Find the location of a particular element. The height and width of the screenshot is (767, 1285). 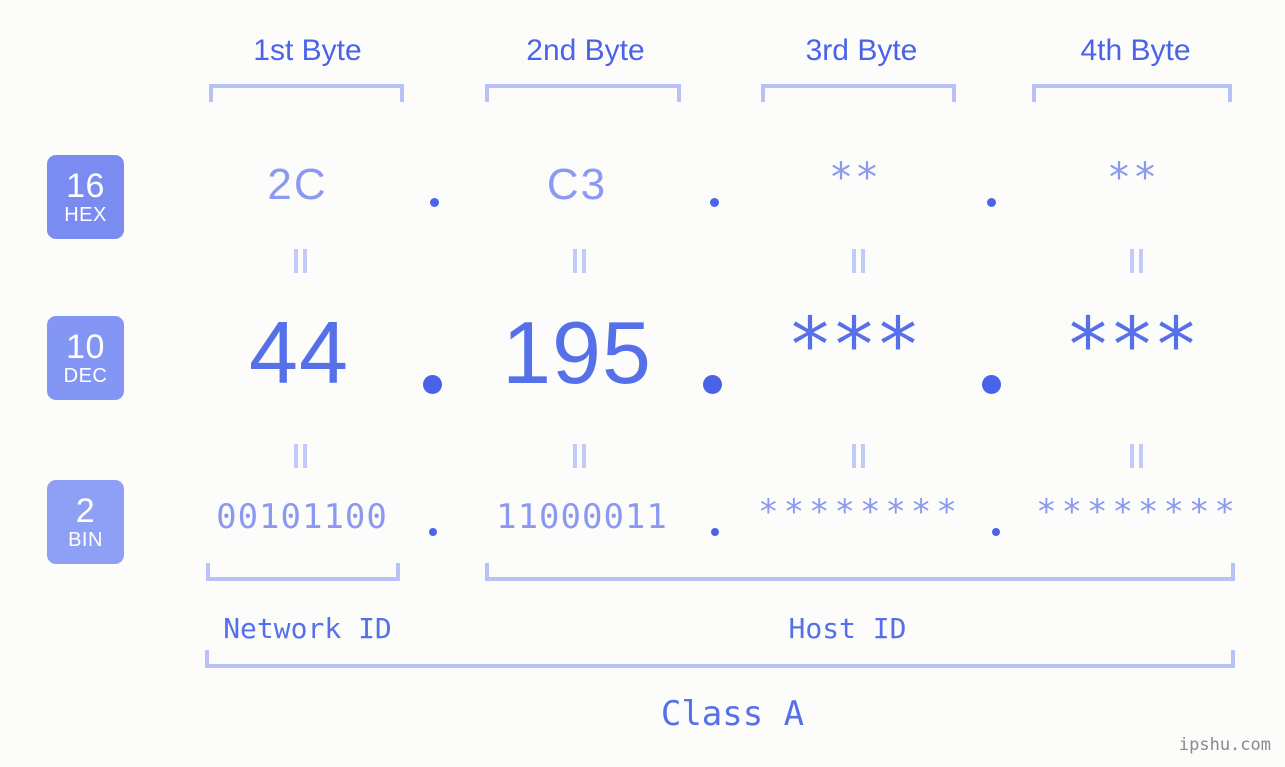

base-badge-hex-name: HEX is located at coordinates (85, 214).